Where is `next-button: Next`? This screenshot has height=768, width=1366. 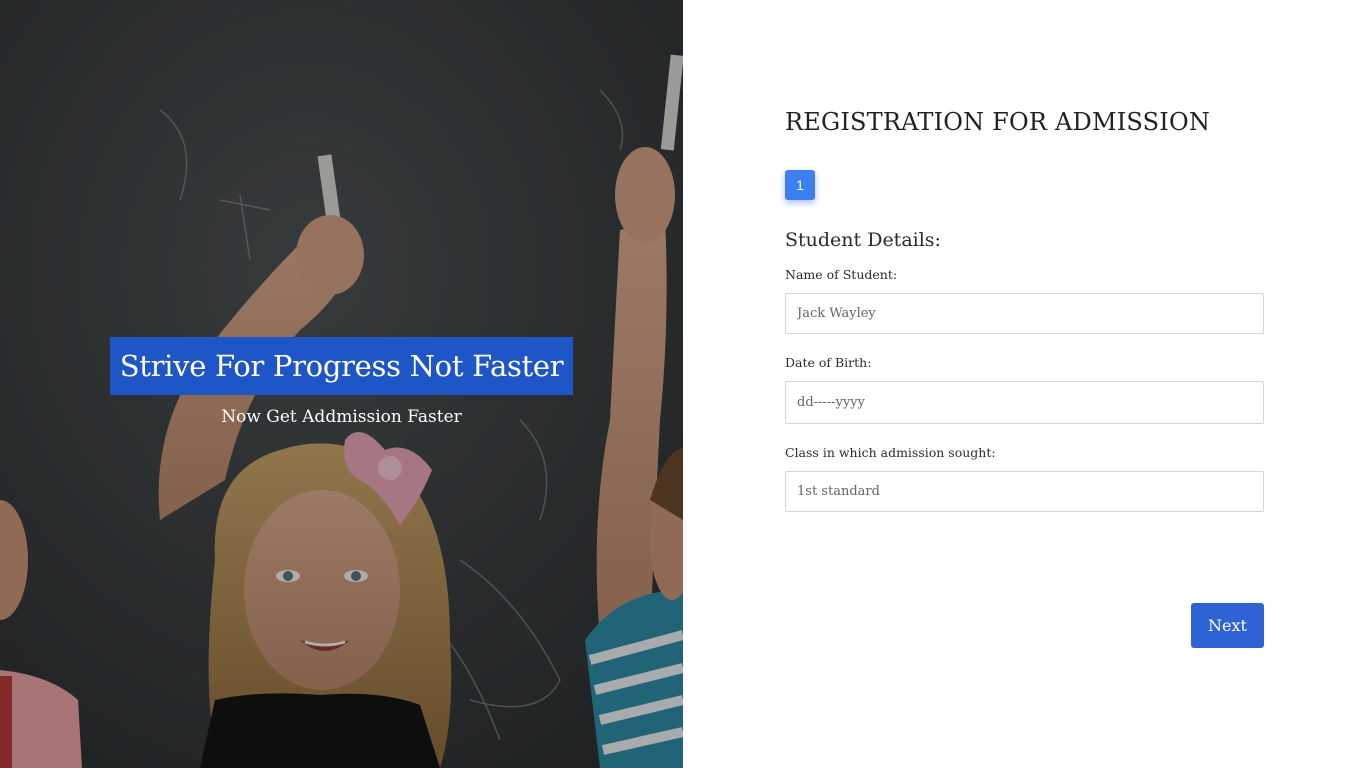
next-button: Next is located at coordinates (1227, 625).